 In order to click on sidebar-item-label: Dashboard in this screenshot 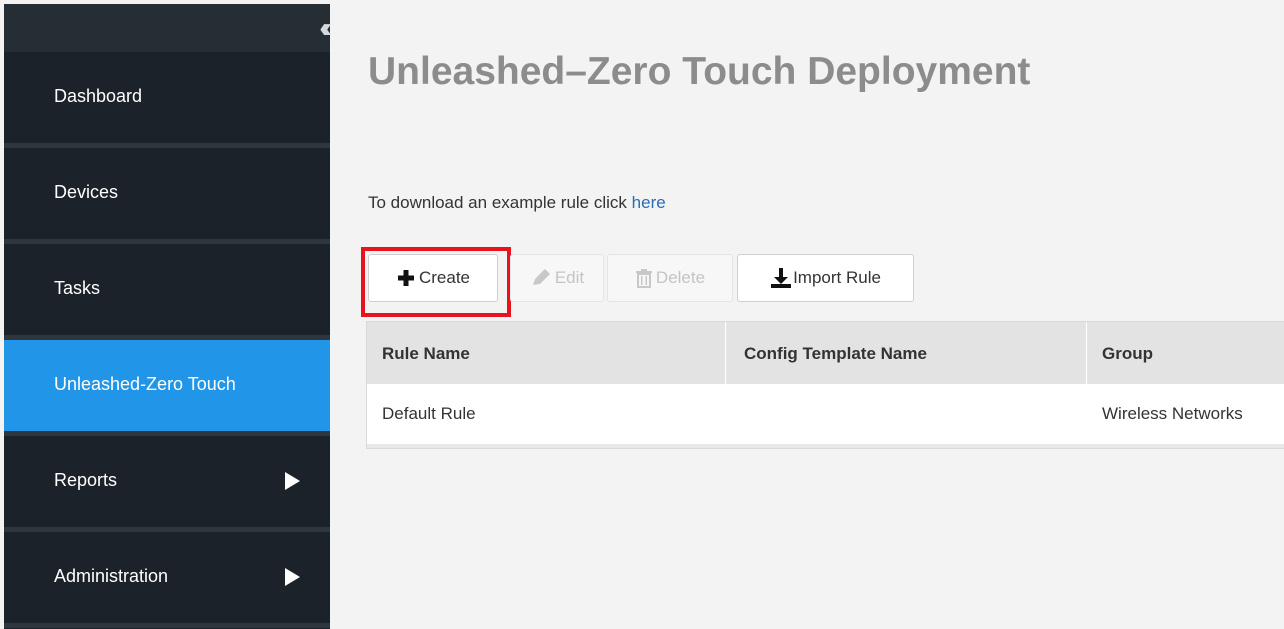, I will do `click(98, 96)`.